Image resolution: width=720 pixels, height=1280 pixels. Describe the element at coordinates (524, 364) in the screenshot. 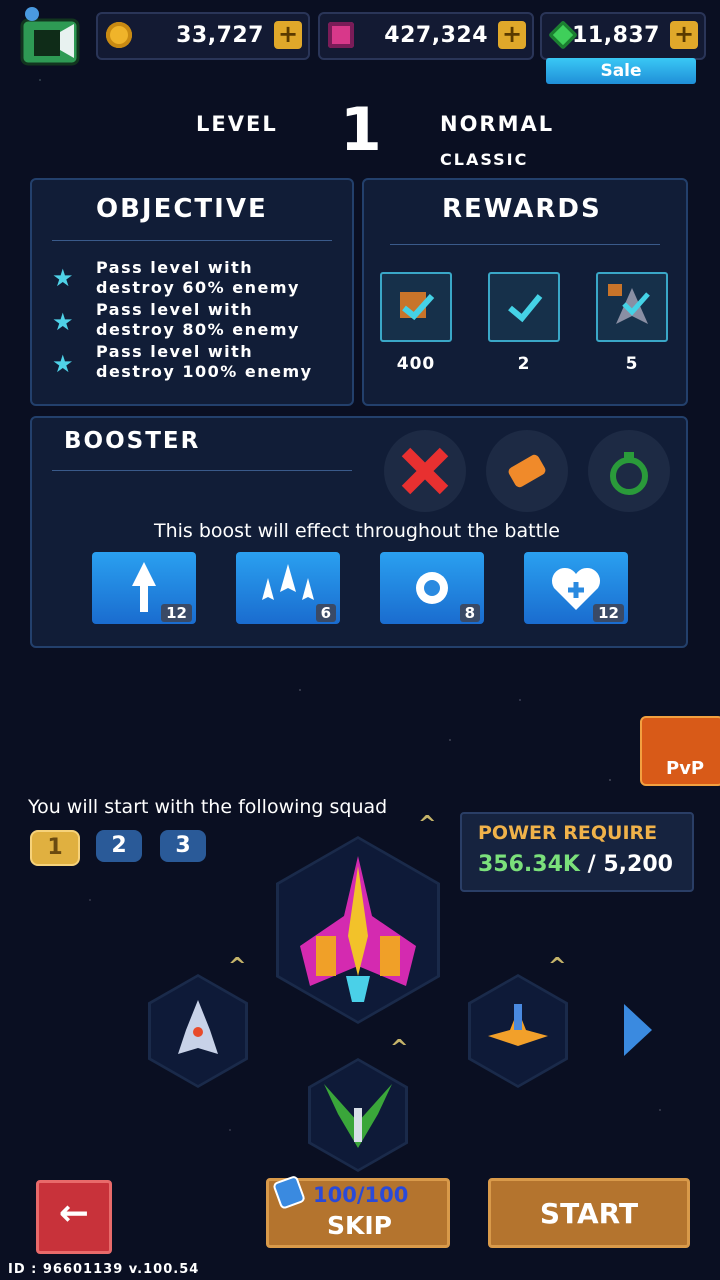

I see `reward-amount: 2` at that location.